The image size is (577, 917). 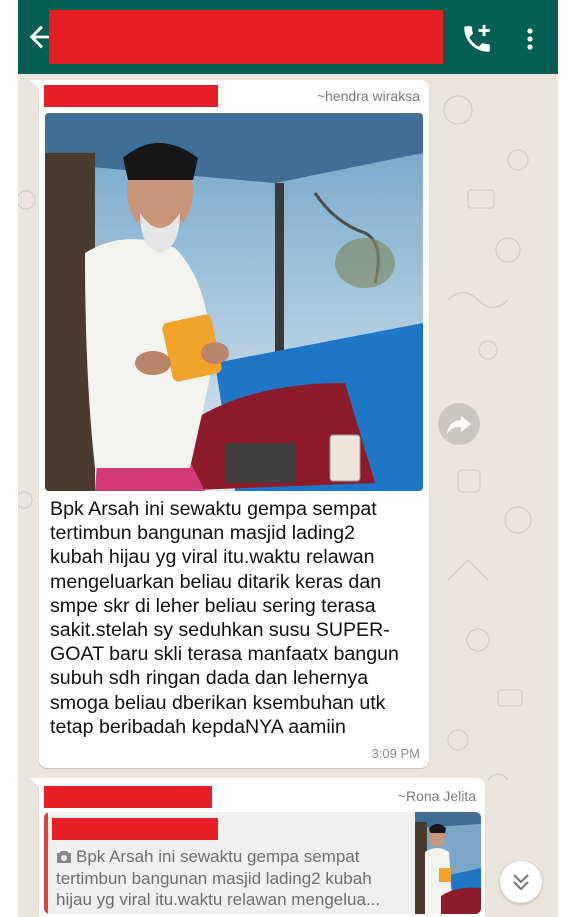 What do you see at coordinates (220, 630) in the screenshot?
I see `caption-line: sakit.stelah sy seduhkan susu SUPER-` at bounding box center [220, 630].